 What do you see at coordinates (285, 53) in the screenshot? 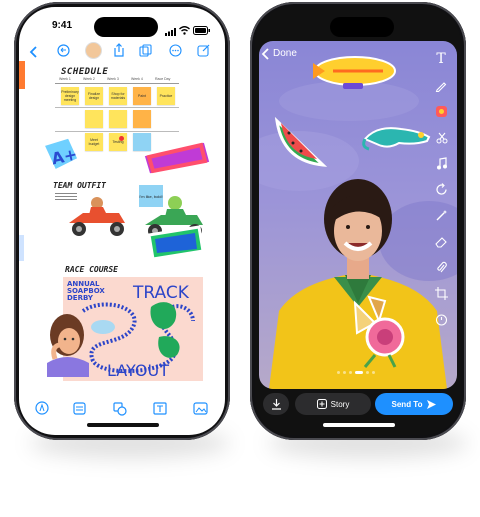
I see `done-button: Done` at bounding box center [285, 53].